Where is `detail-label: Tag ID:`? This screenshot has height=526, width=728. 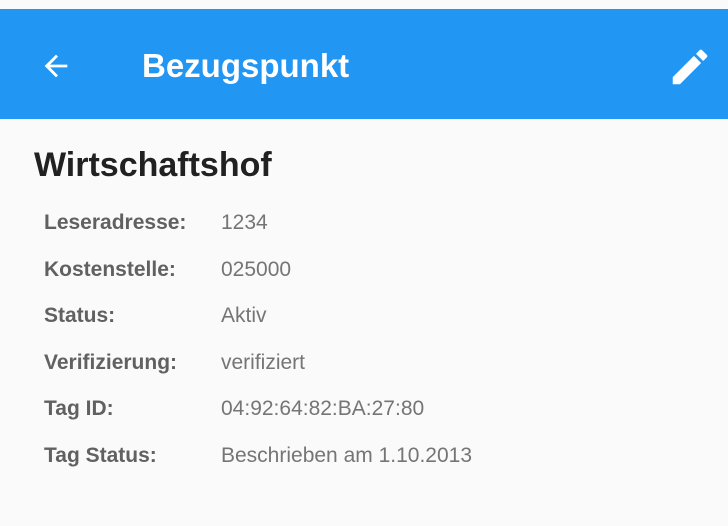
detail-label: Tag ID: is located at coordinates (79, 408).